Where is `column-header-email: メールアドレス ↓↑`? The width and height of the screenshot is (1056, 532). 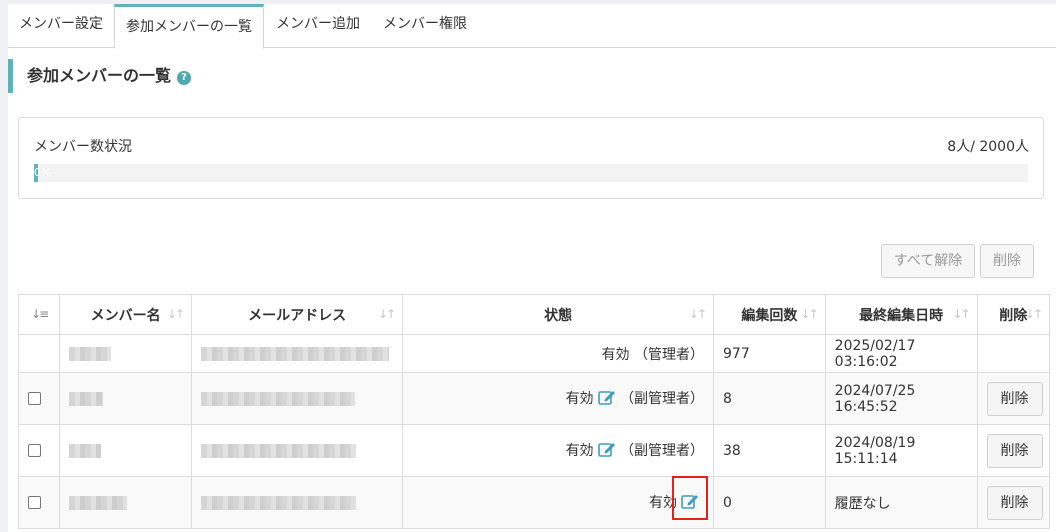 column-header-email: メールアドレス ↓↑ is located at coordinates (297, 314).